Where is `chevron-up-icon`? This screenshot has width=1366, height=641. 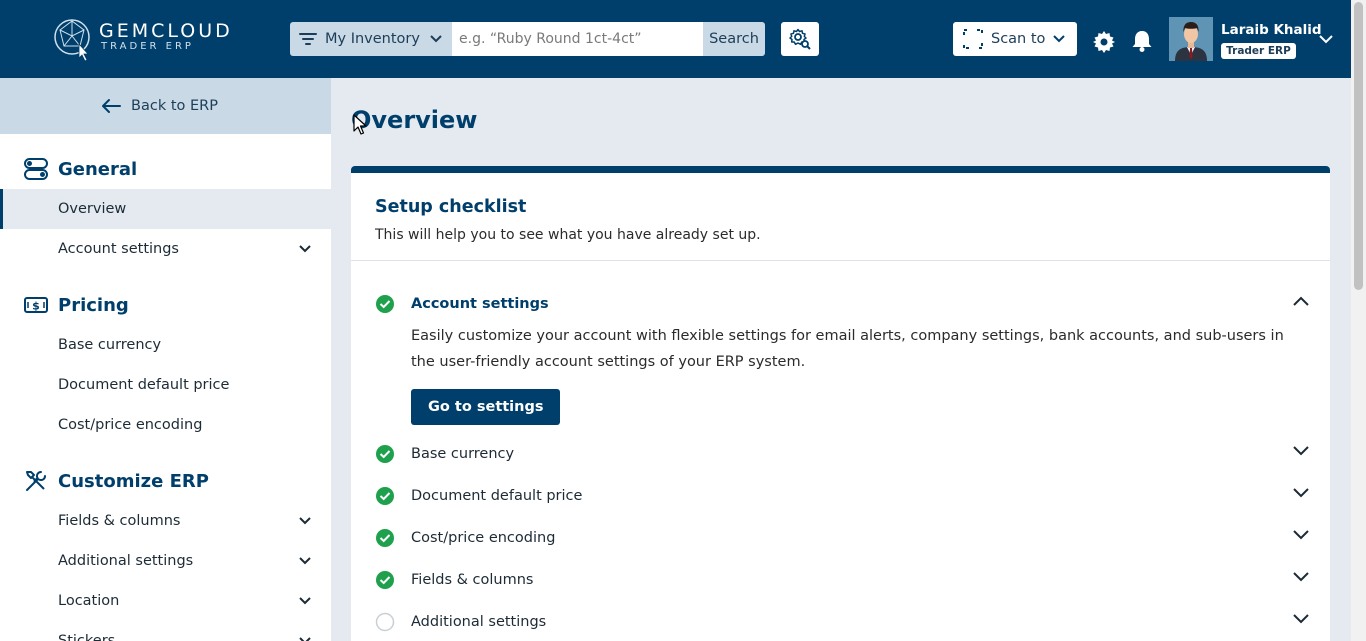 chevron-up-icon is located at coordinates (1301, 301).